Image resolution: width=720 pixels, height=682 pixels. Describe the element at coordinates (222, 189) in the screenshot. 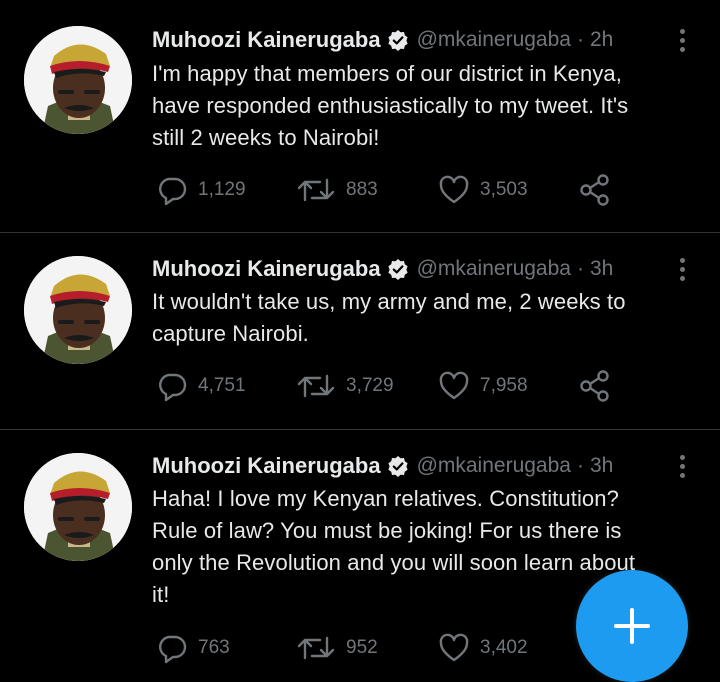

I see `reply-count: 1,129` at that location.